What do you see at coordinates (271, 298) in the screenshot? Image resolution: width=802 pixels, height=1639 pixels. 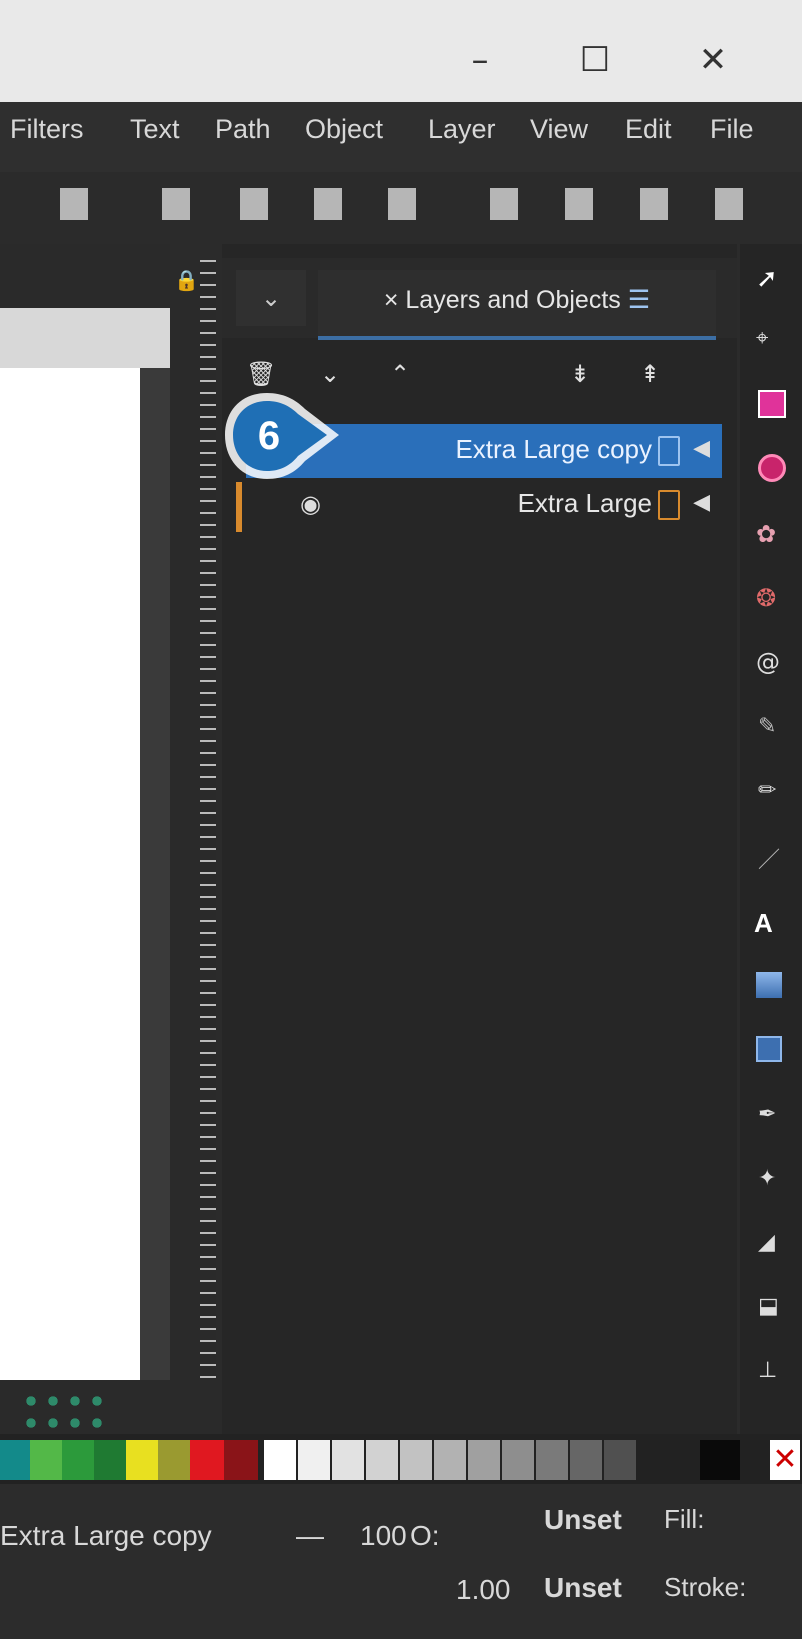 I see `chevron-down-icon: ⌄` at bounding box center [271, 298].